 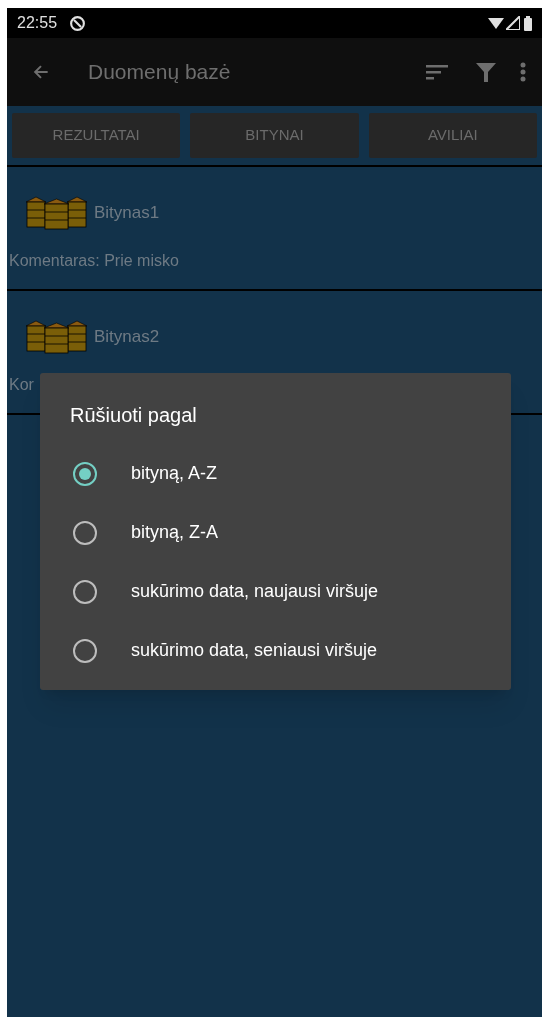 I want to click on more-options-button, so click(x=523, y=72).